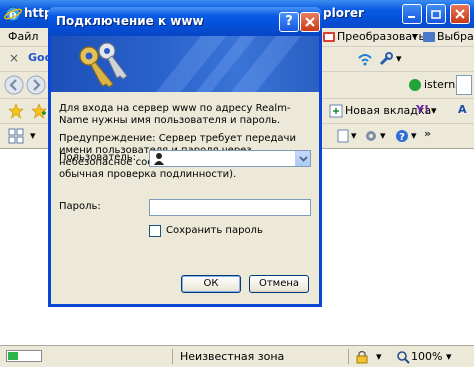 Image resolution: width=474 pixels, height=367 pixels. Describe the element at coordinates (422, 109) in the screenshot. I see `yahoo-icon: Y!` at that location.